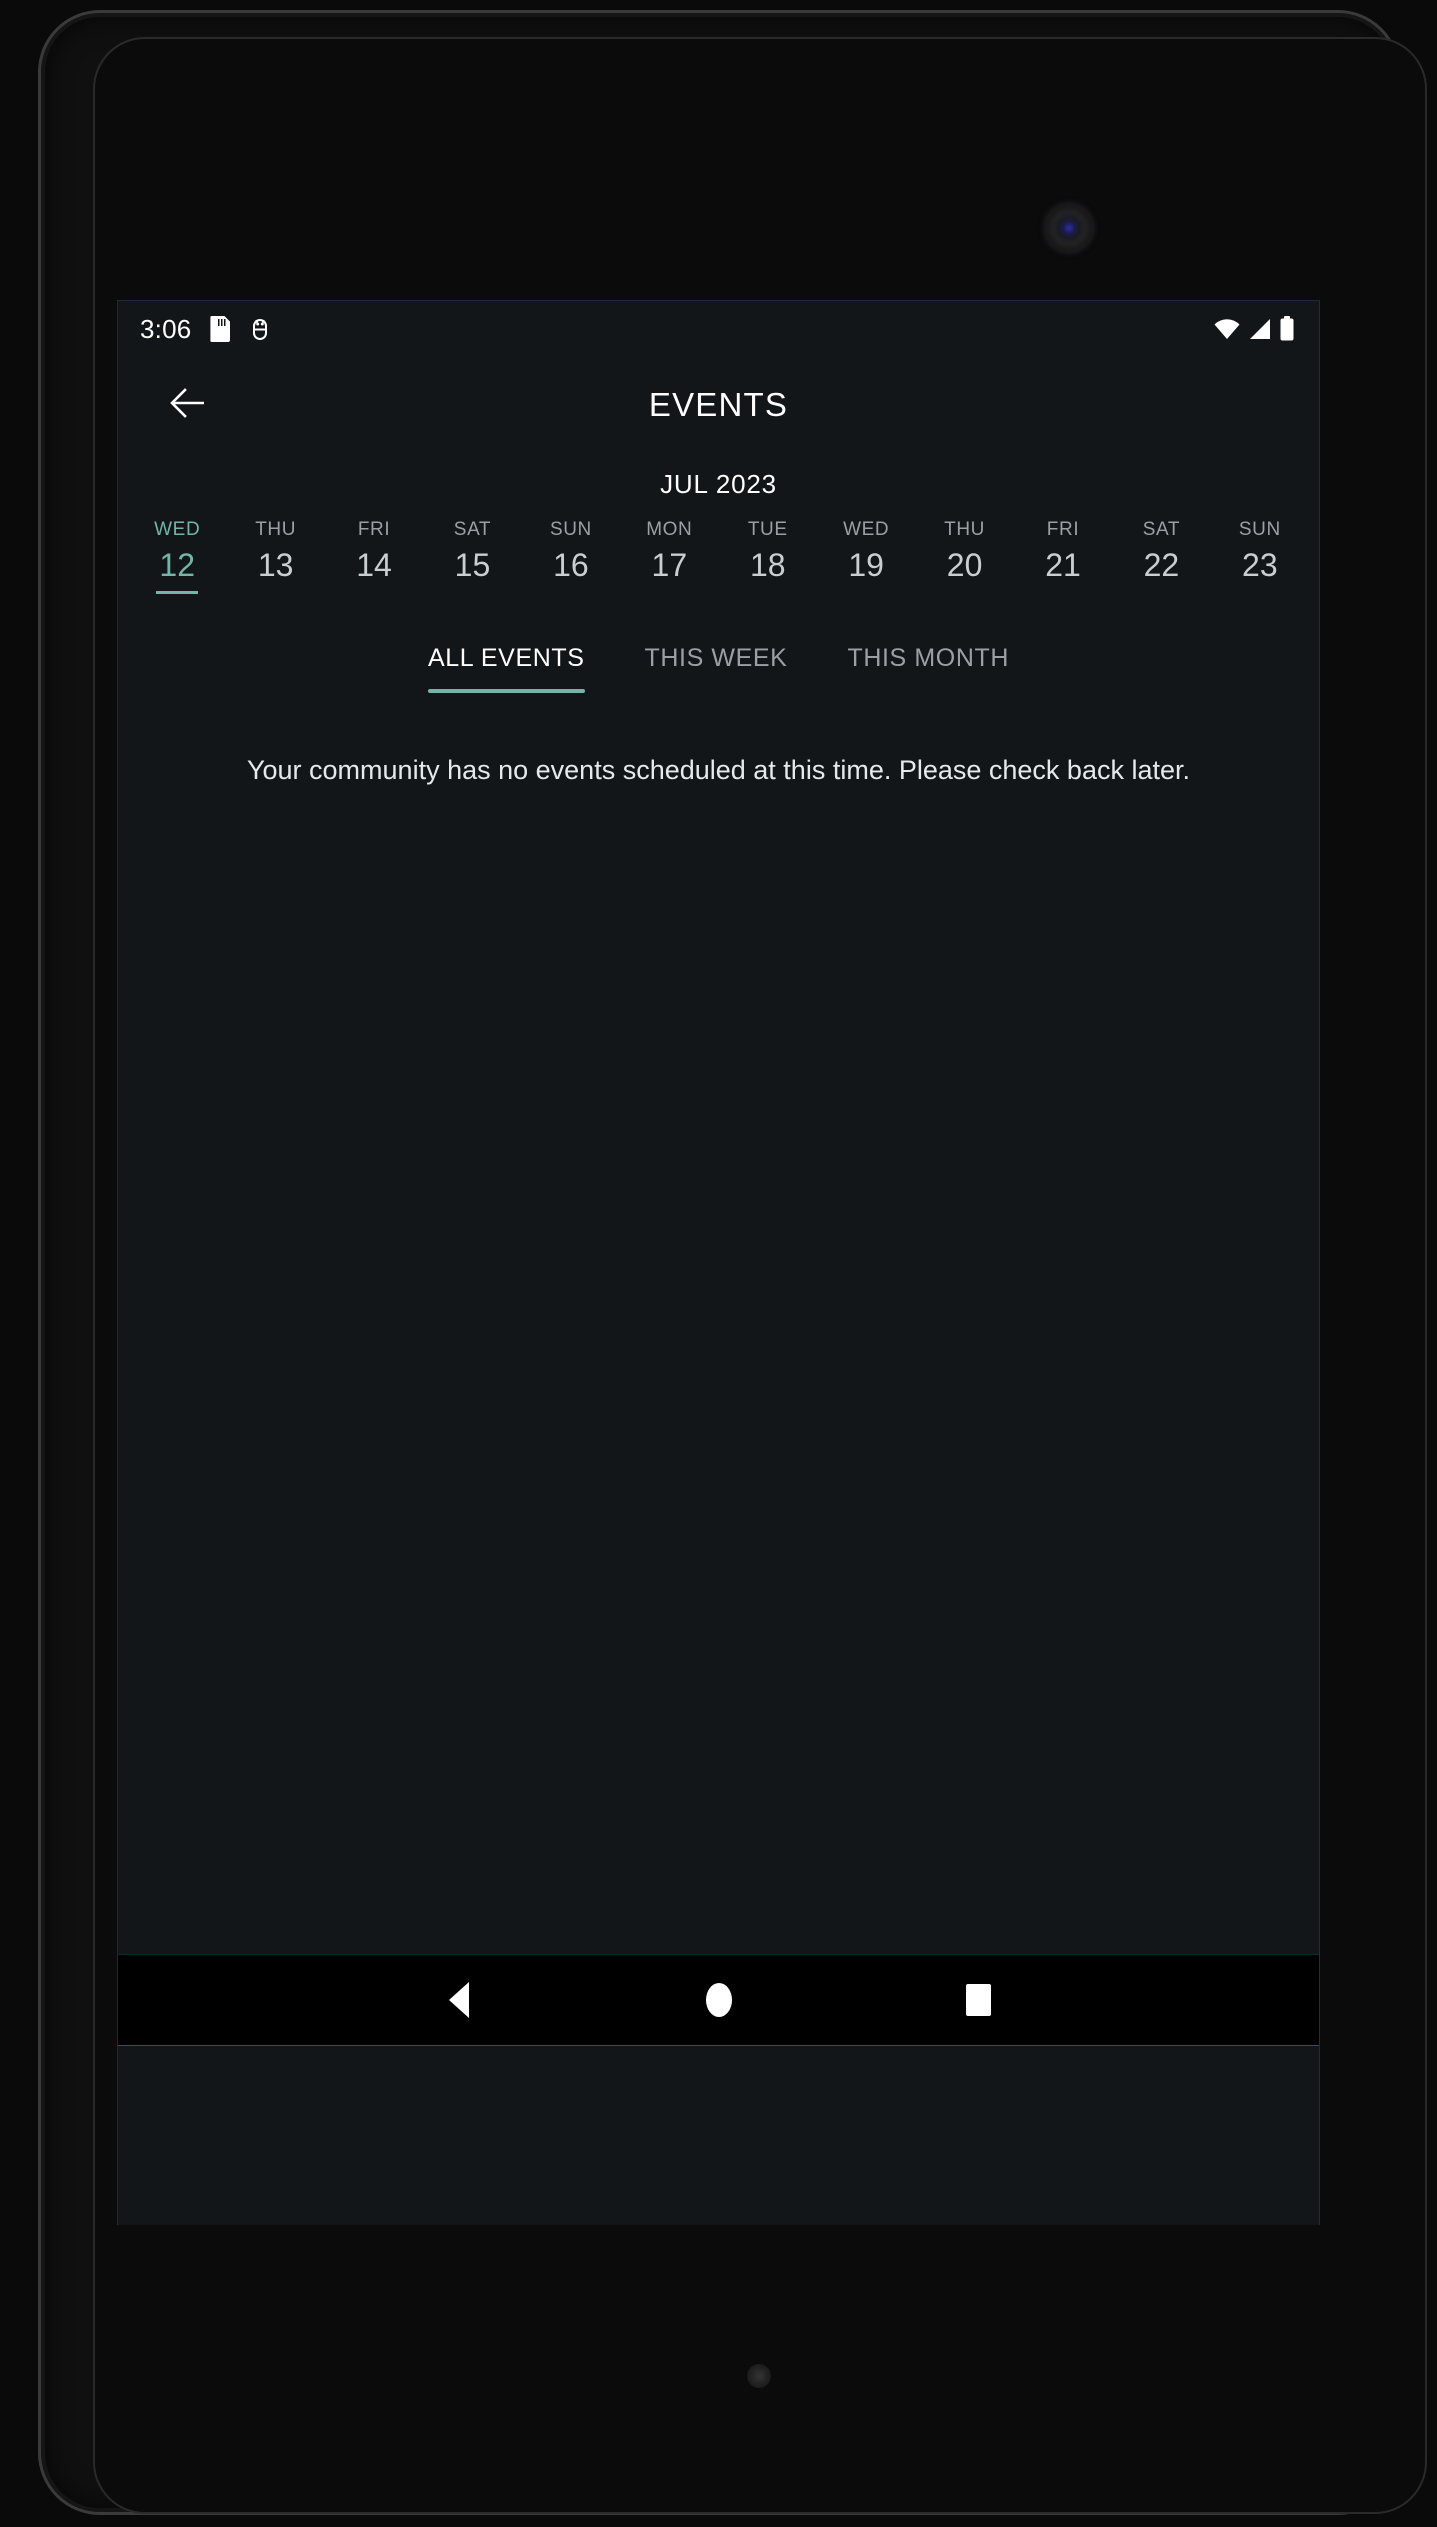  I want to click on back-triangle-icon, so click(458, 1999).